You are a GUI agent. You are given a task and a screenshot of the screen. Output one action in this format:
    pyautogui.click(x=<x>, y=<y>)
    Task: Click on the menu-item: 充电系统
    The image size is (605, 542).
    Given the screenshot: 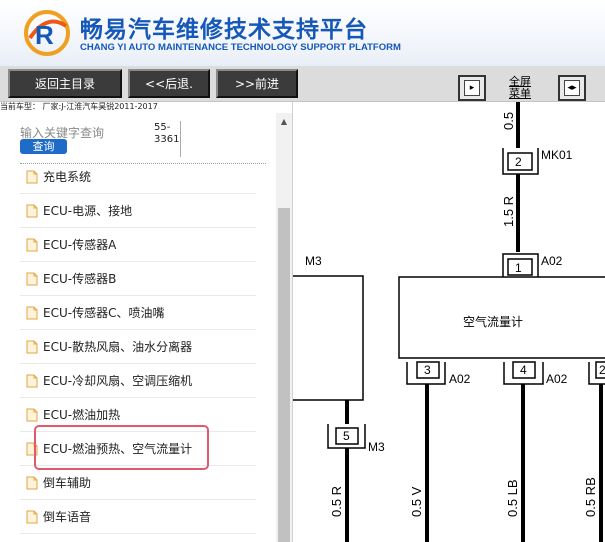 What is the action you would take?
    pyautogui.click(x=138, y=177)
    